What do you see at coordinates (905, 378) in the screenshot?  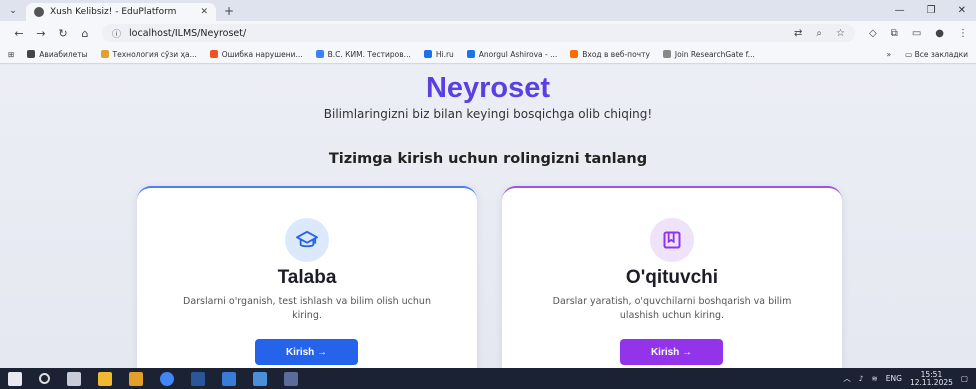 I see `system-tray: ︿ ♪ ≋ ENG 15:51 12.11.2025 ▢` at bounding box center [905, 378].